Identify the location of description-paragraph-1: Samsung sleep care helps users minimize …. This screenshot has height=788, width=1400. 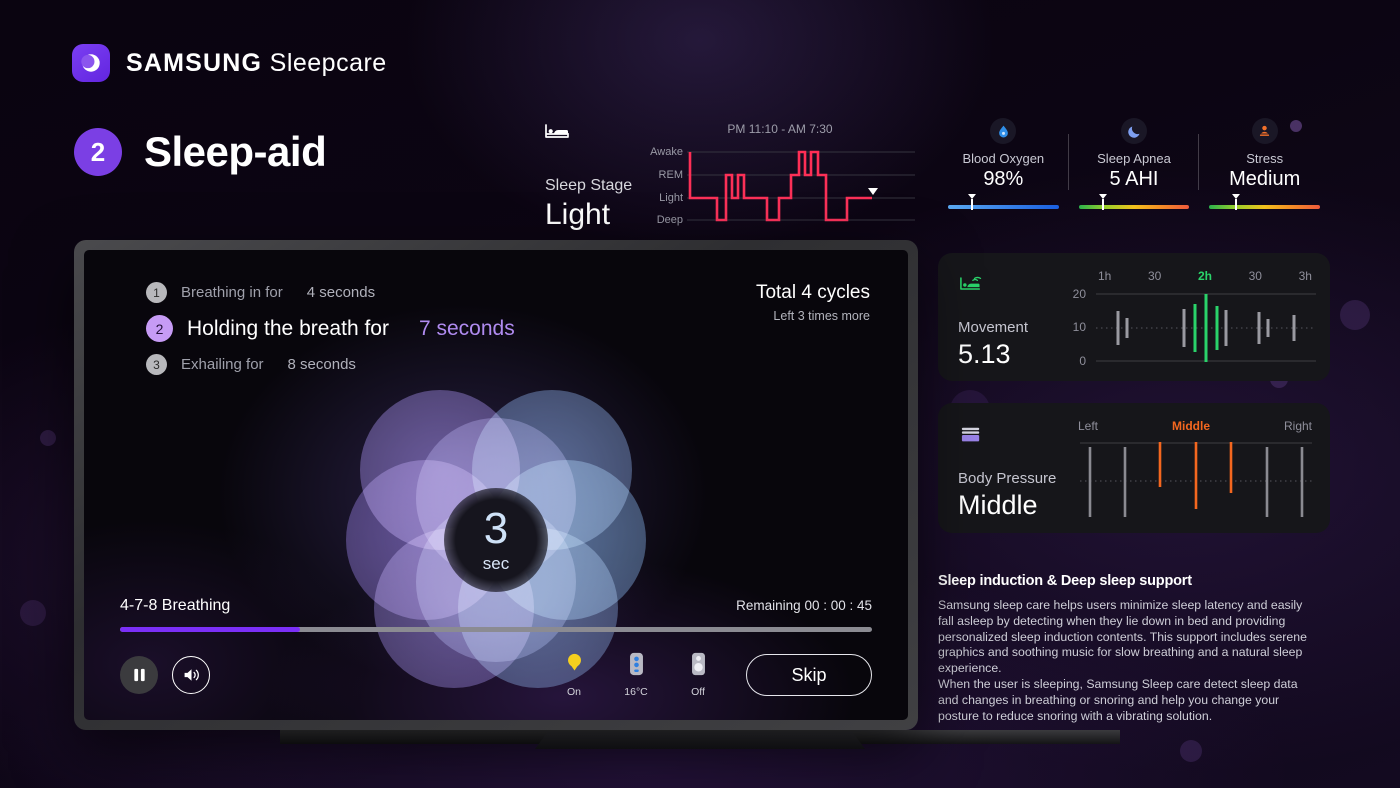
(1122, 637).